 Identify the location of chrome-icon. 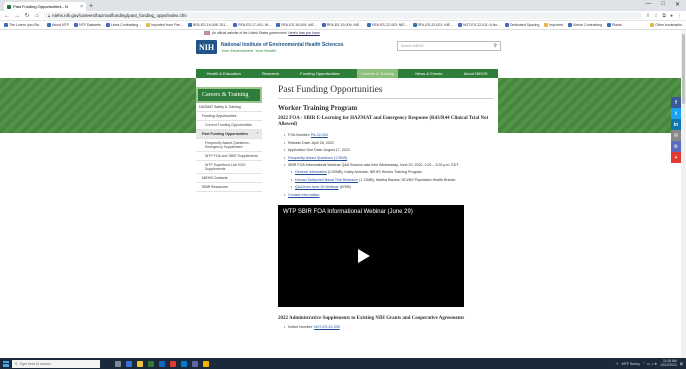
(206, 363).